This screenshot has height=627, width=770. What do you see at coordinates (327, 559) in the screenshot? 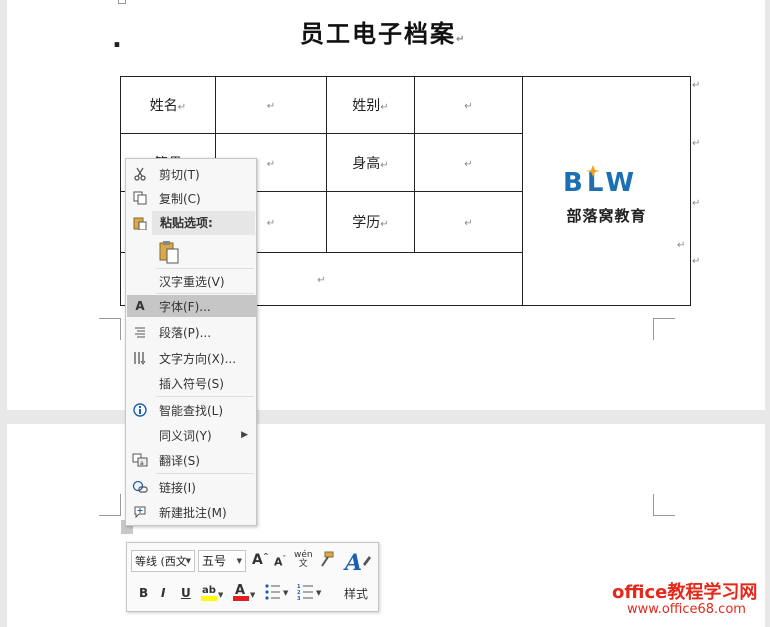
I see `format-painter-icon` at bounding box center [327, 559].